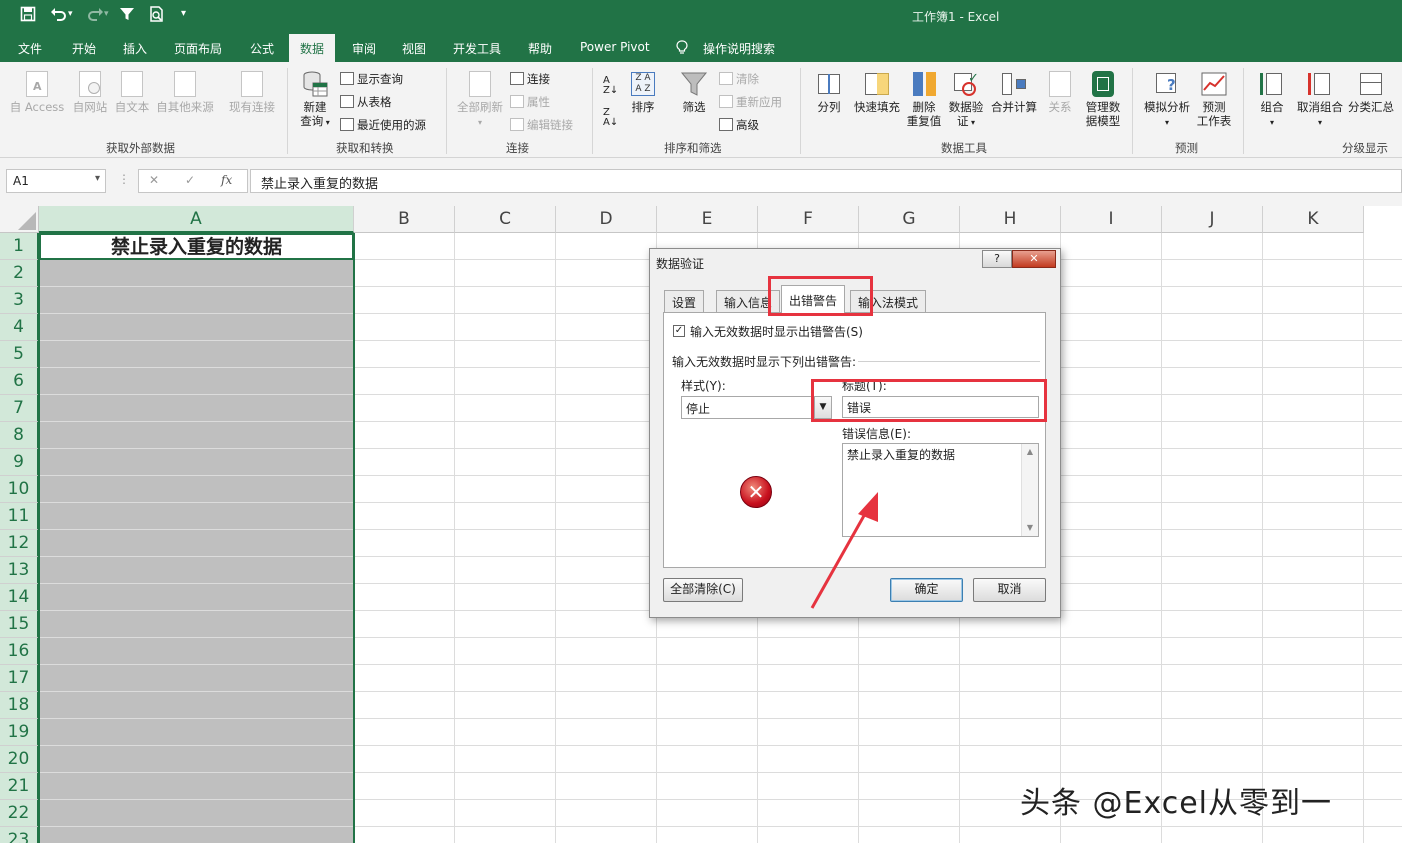  Describe the element at coordinates (1320, 100) in the screenshot. I see `ungroup-button: 取消组合 ▾` at that location.